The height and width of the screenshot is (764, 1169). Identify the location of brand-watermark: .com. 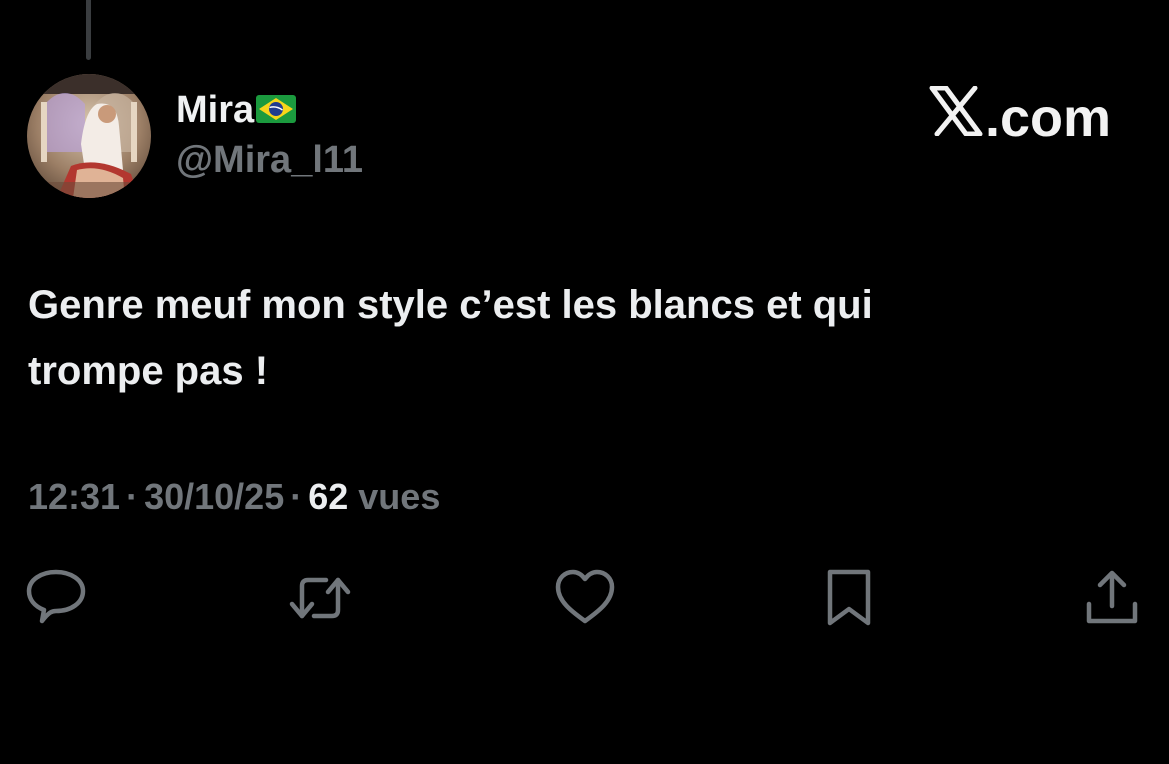
(1020, 117).